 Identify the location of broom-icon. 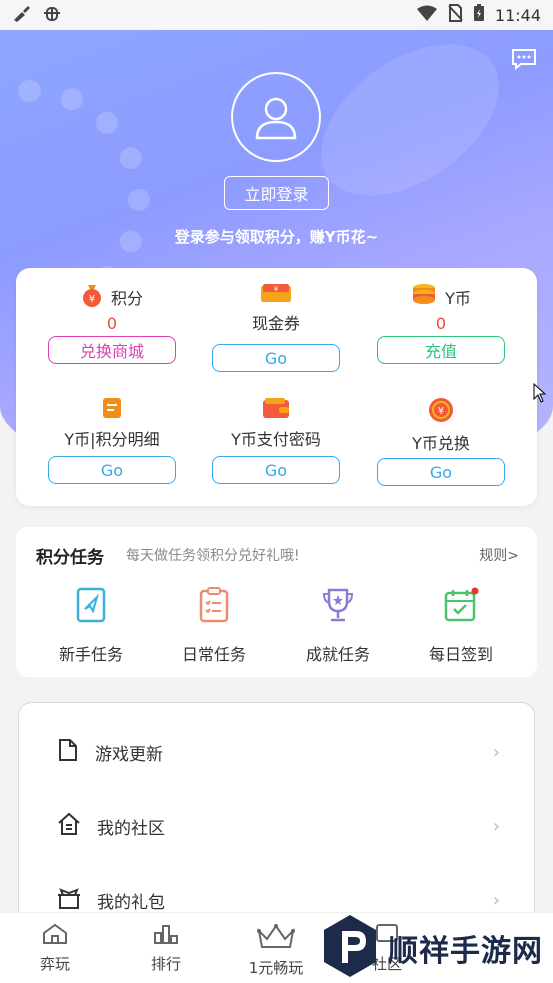
(22, 15).